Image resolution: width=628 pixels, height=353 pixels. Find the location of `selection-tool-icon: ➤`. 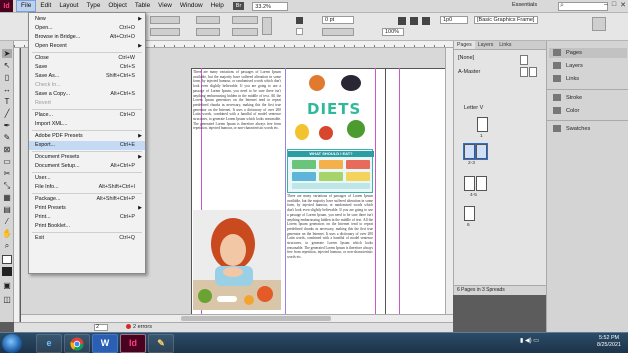

selection-tool-icon: ➤ is located at coordinates (7, 53).